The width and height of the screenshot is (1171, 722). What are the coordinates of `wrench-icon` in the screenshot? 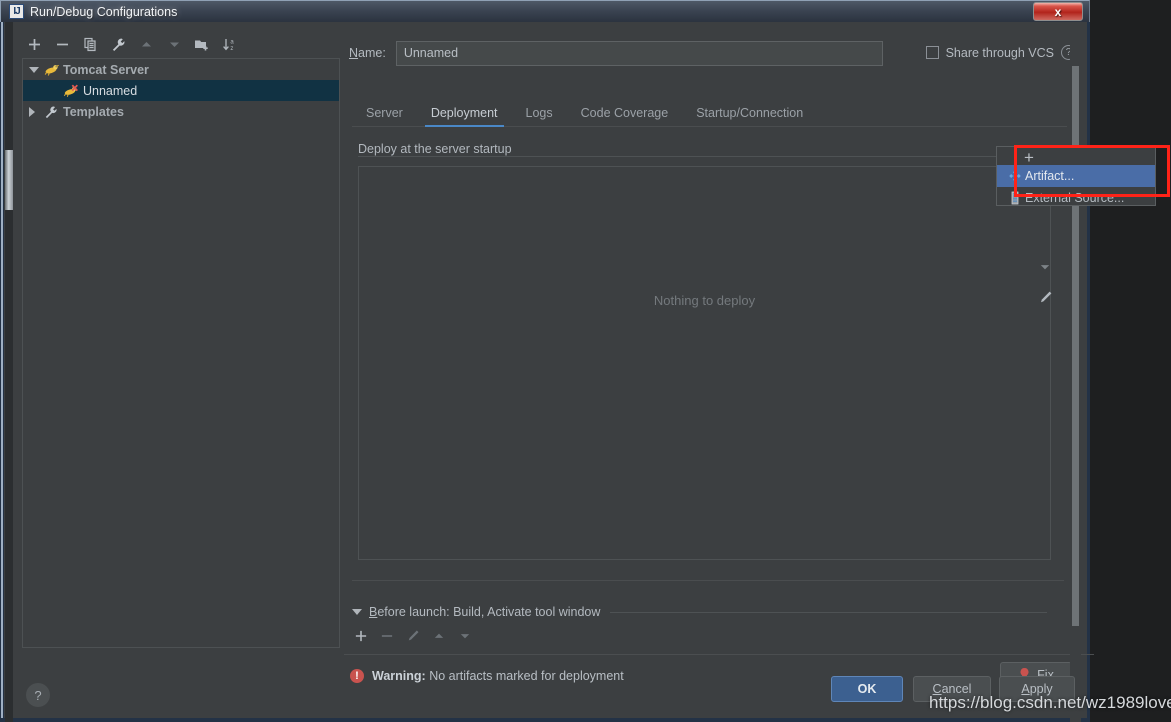 It's located at (51, 112).